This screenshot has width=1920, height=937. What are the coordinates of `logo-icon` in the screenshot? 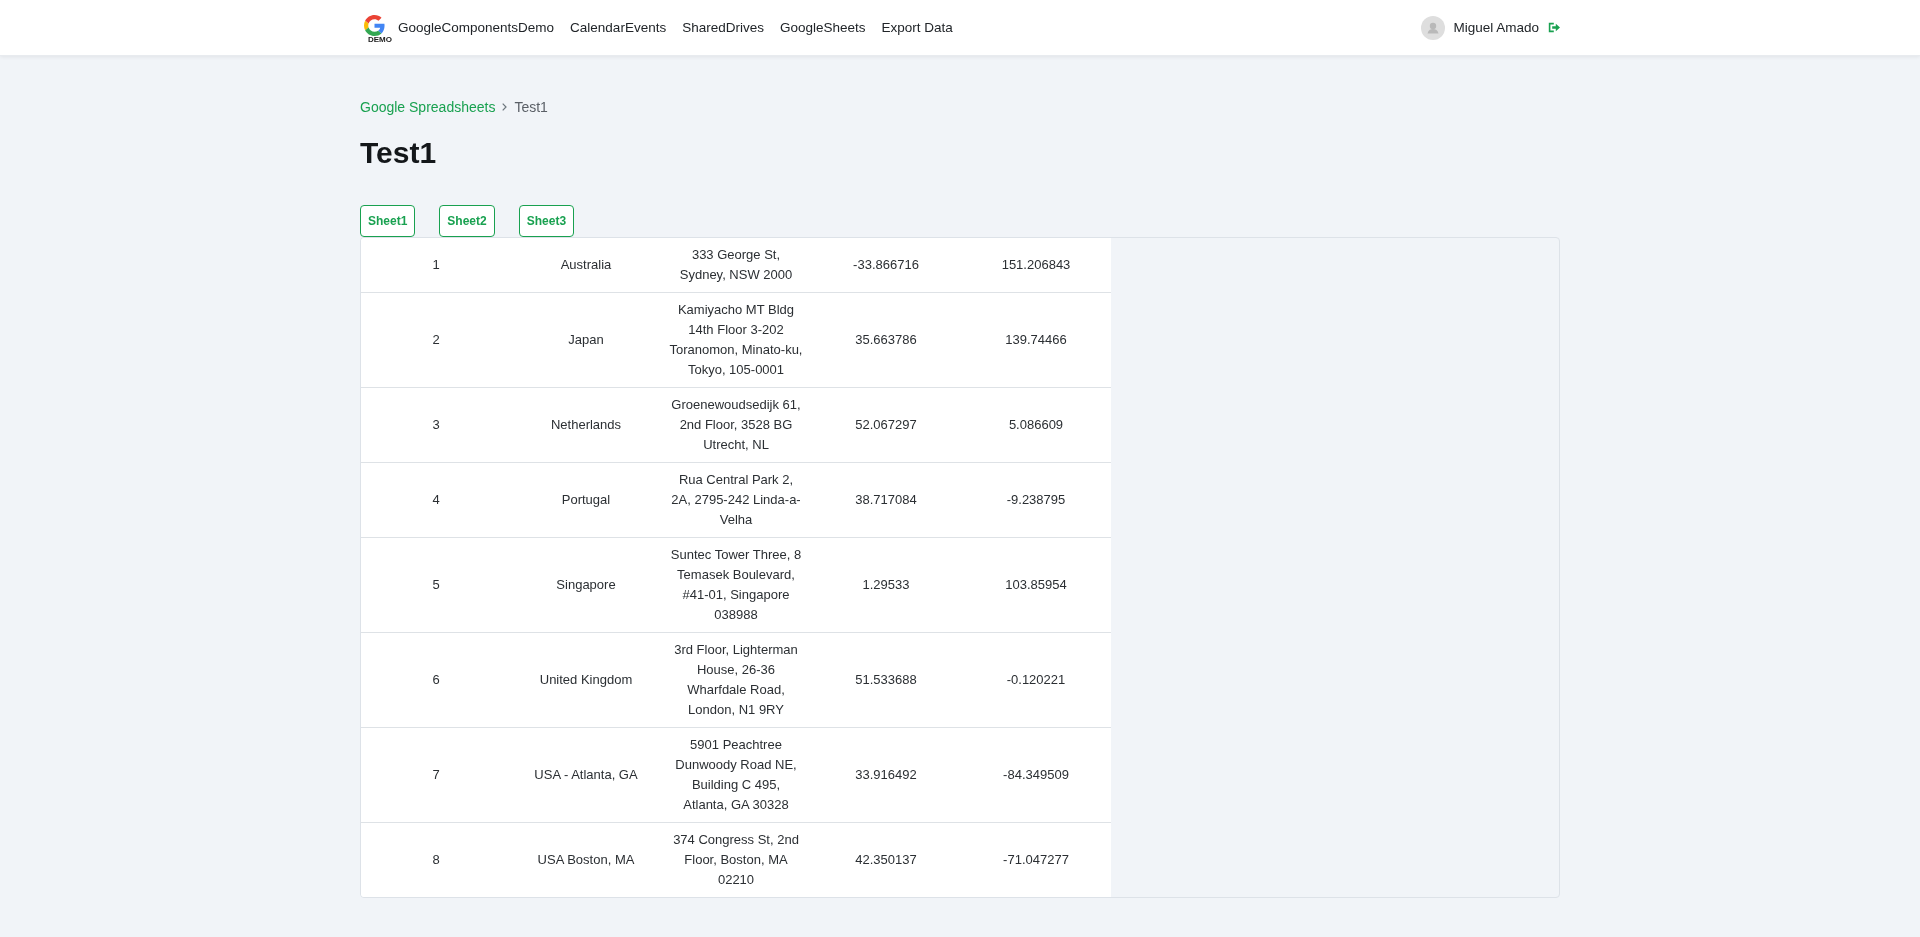 It's located at (374, 25).